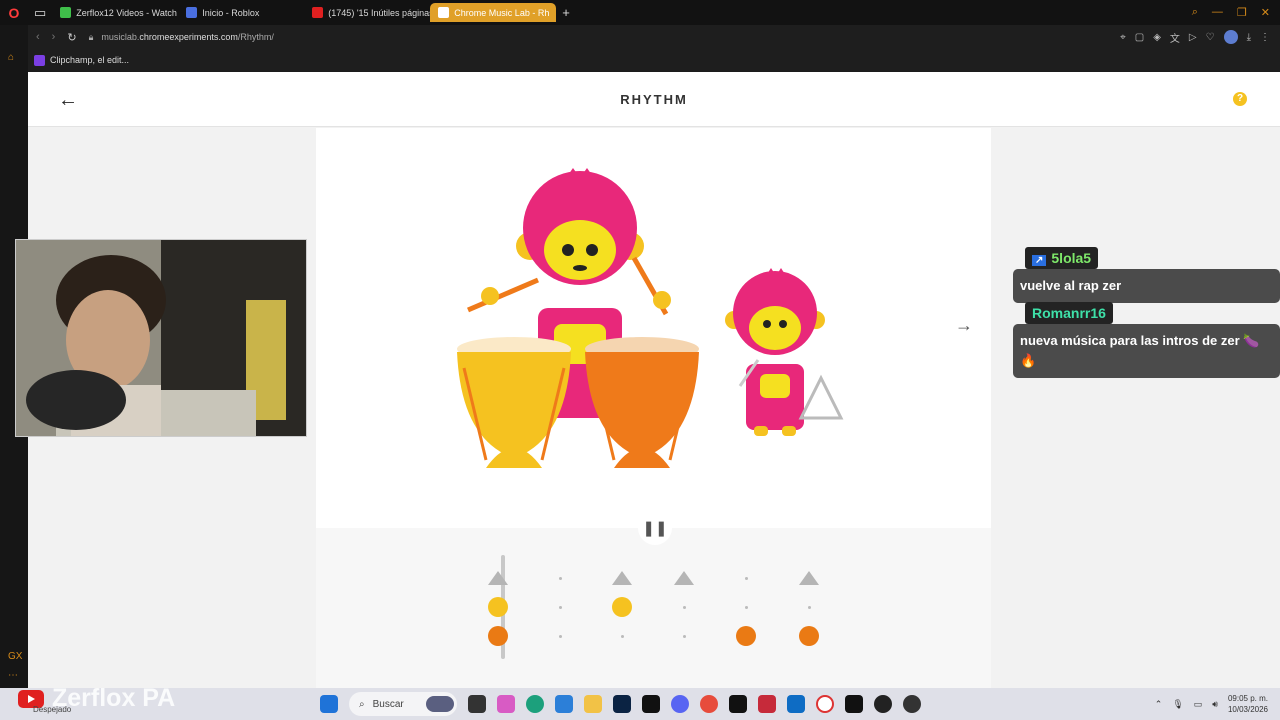  What do you see at coordinates (535, 704) in the screenshot?
I see `edge-icon` at bounding box center [535, 704].